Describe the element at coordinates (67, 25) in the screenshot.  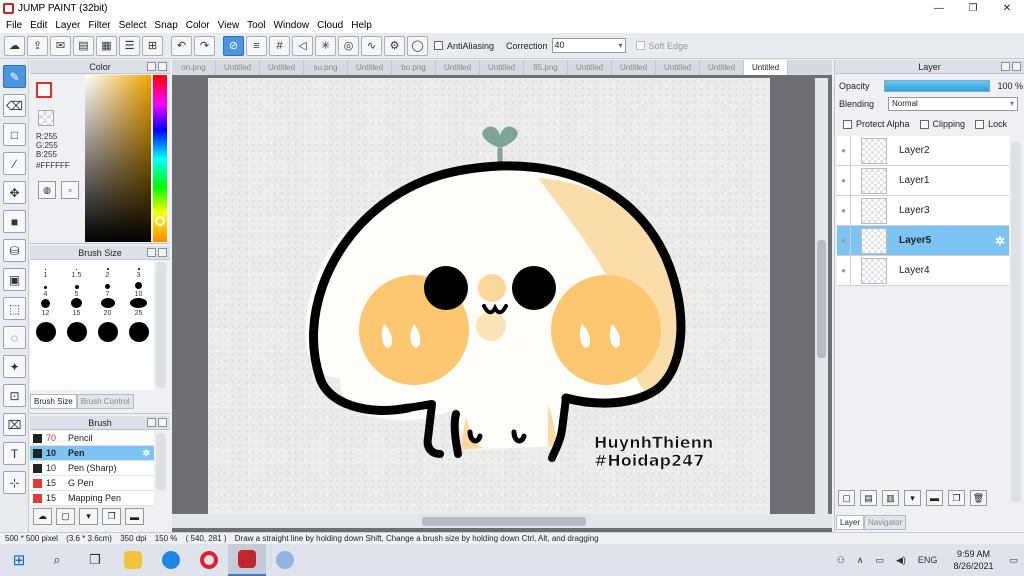
I see `menu-layer: Layer` at that location.